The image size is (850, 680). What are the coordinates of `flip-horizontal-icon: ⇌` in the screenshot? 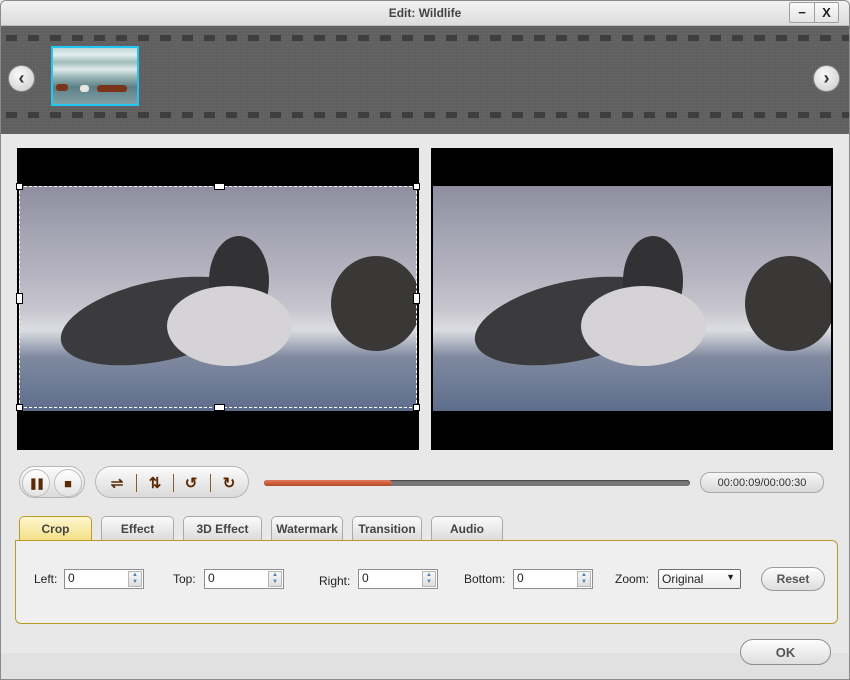 It's located at (117, 483).